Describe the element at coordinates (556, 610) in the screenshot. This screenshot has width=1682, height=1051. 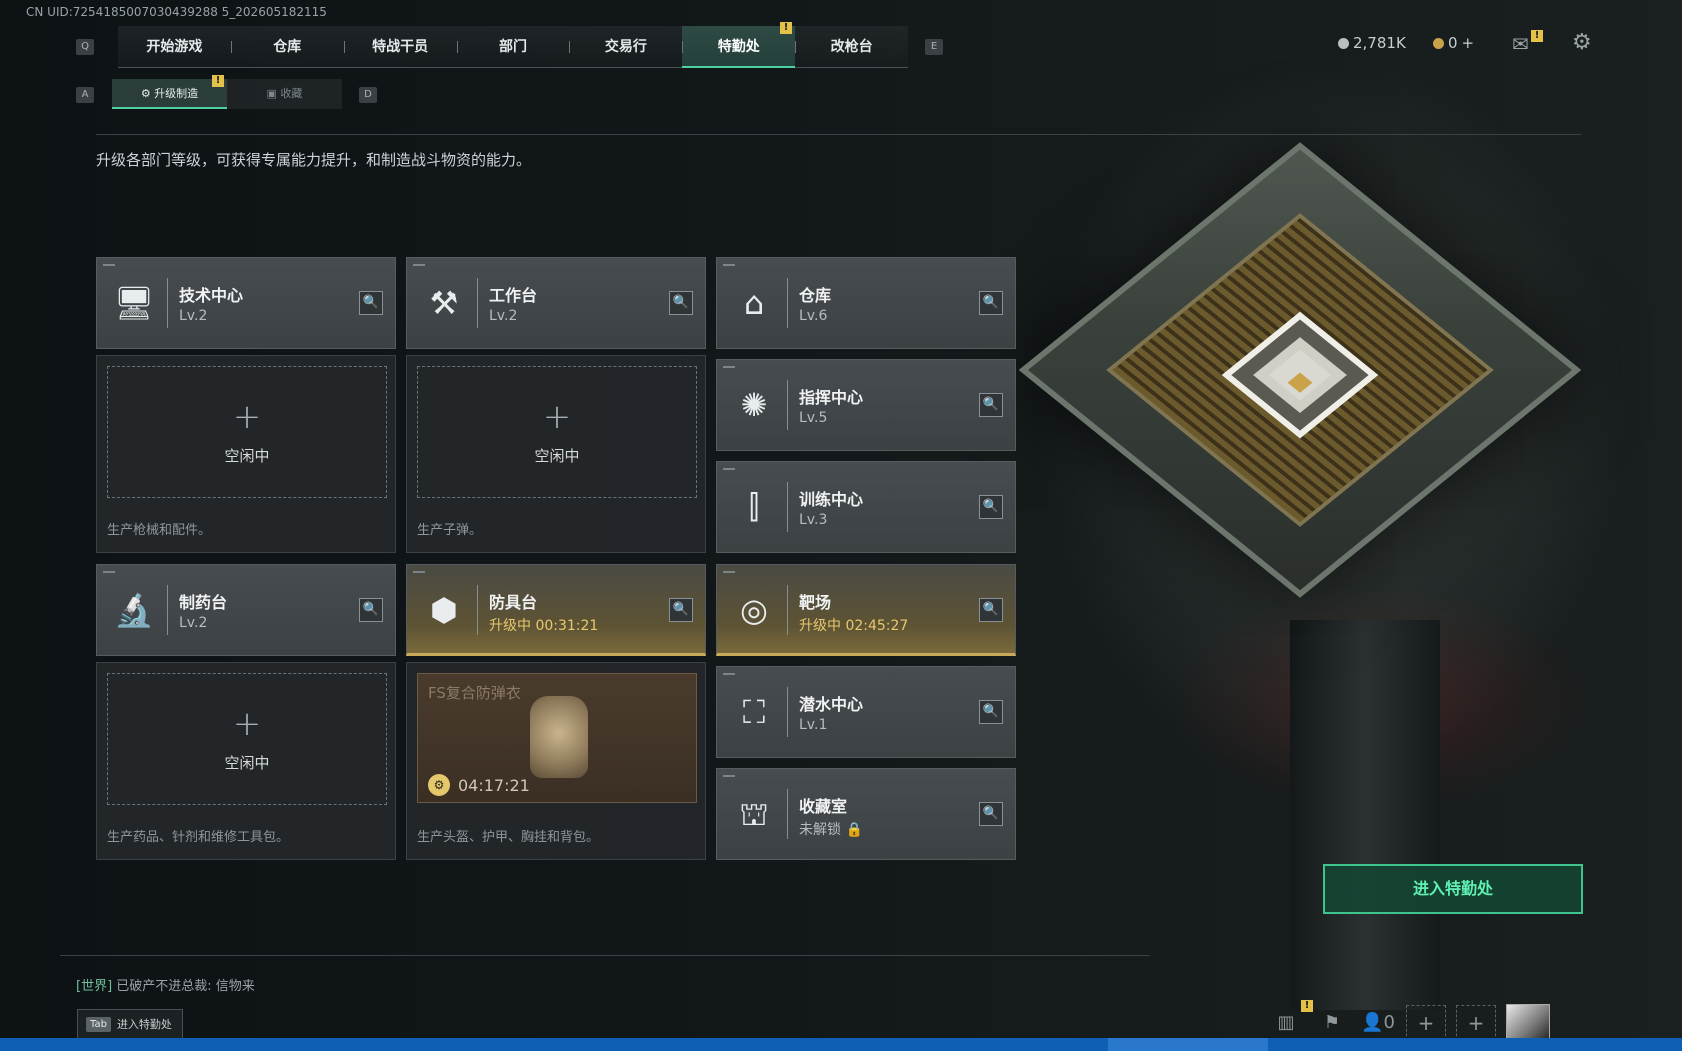
I see `dept-card-armor: ⬢ 防具台 升级中 00:31:21 🔍` at that location.